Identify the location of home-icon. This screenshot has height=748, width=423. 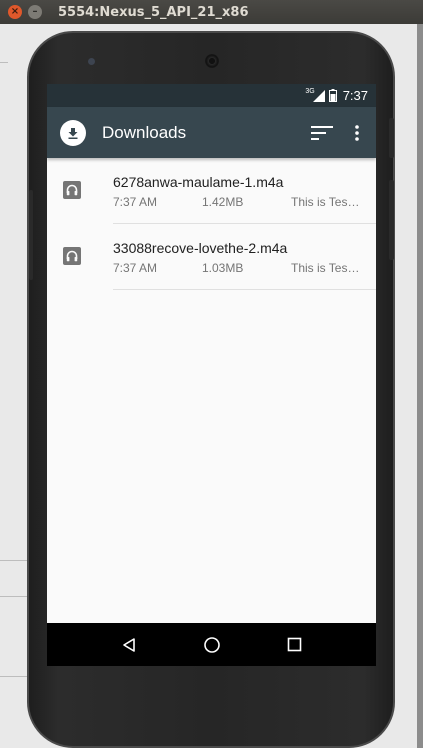
(212, 645).